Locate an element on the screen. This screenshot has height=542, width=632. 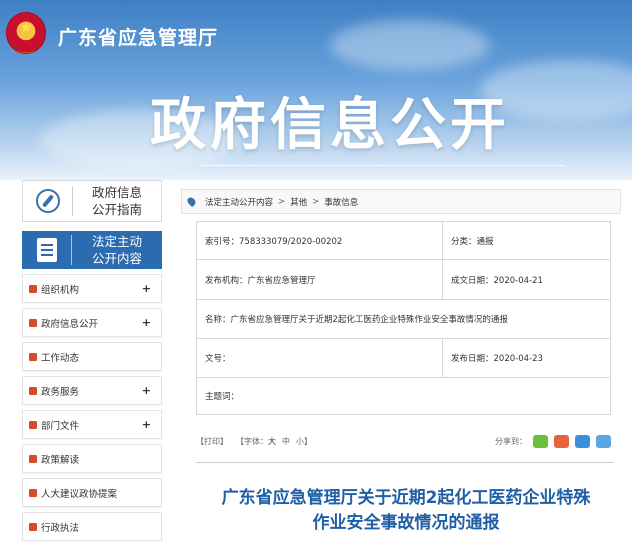
breadcrumb-item-disclosure: 法定主动公开内容 is located at coordinates (239, 202).